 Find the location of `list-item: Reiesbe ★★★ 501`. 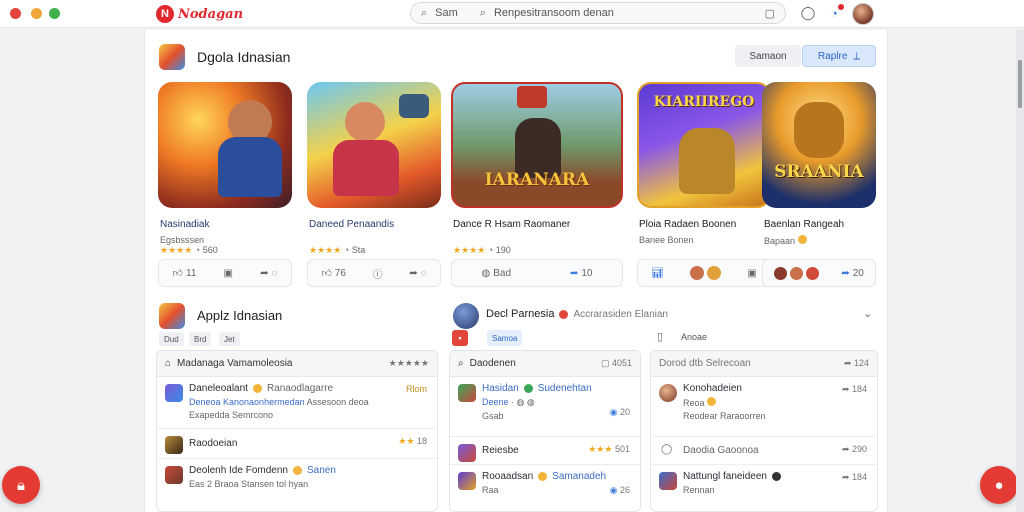

list-item: Reiesbe ★★★ 501 is located at coordinates (545, 451).